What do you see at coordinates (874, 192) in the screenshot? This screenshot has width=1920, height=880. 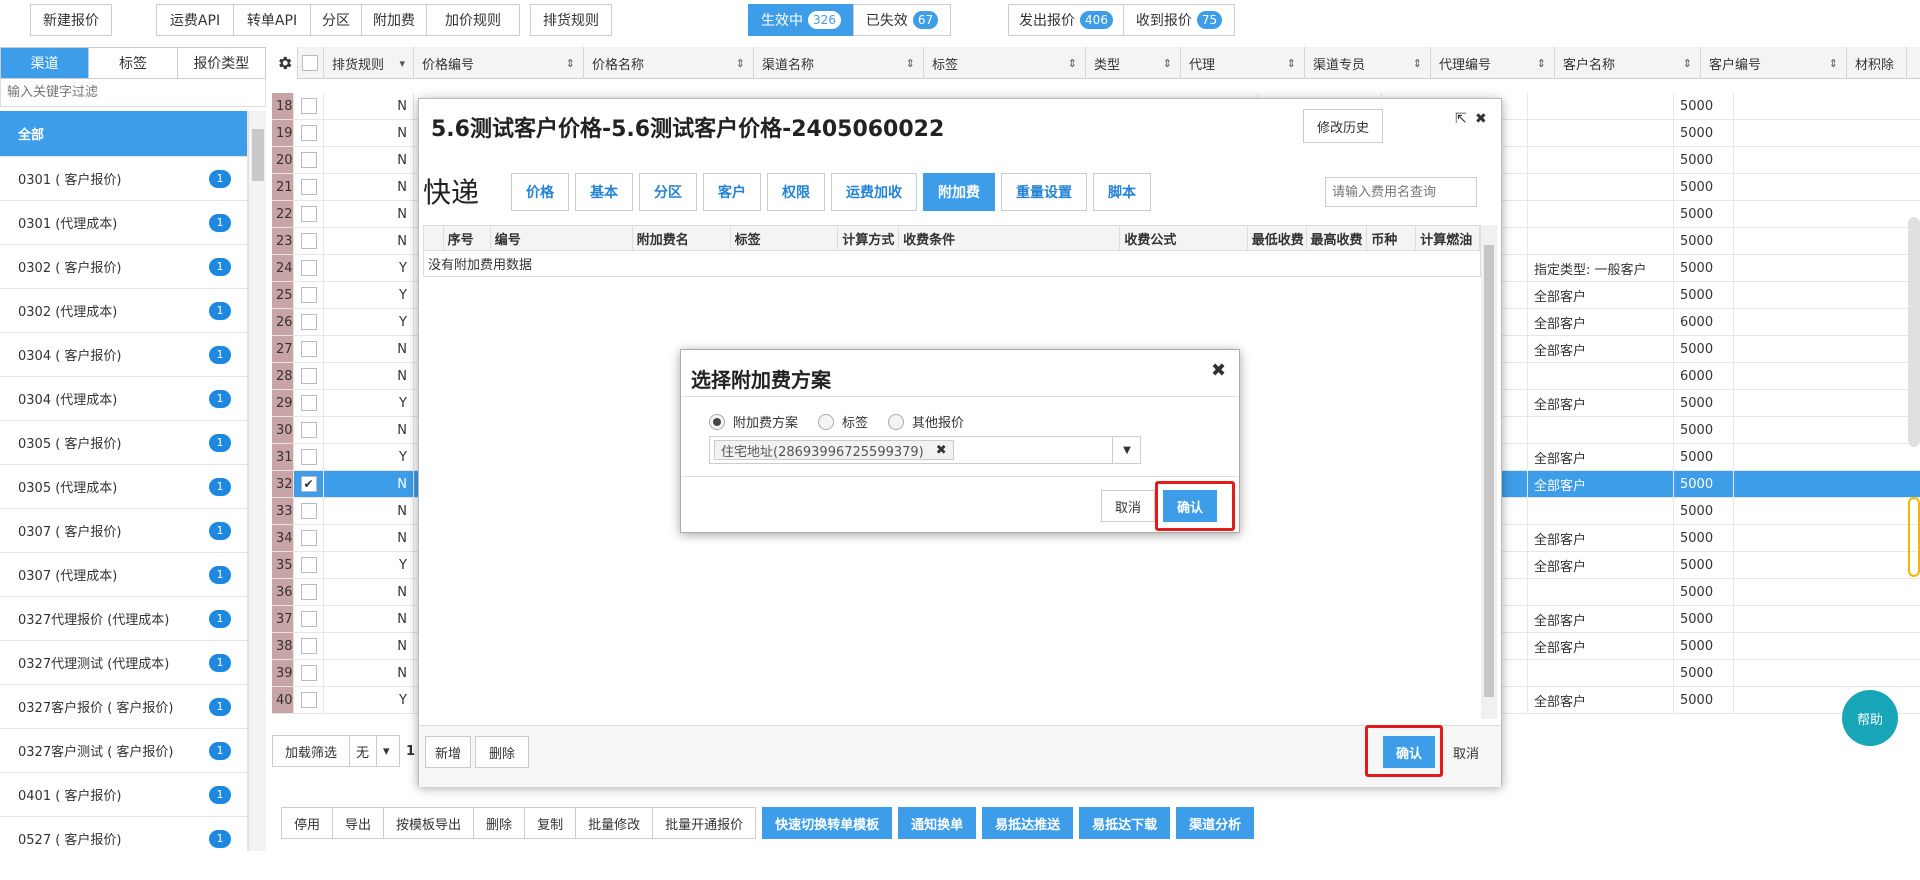 I see `tab-5: 运费加收` at bounding box center [874, 192].